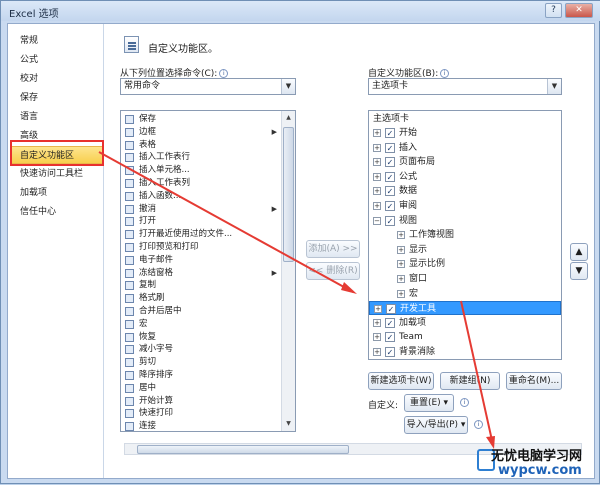  What do you see at coordinates (477, 373) in the screenshot?
I see `arrow-to-ok` at bounding box center [477, 373].